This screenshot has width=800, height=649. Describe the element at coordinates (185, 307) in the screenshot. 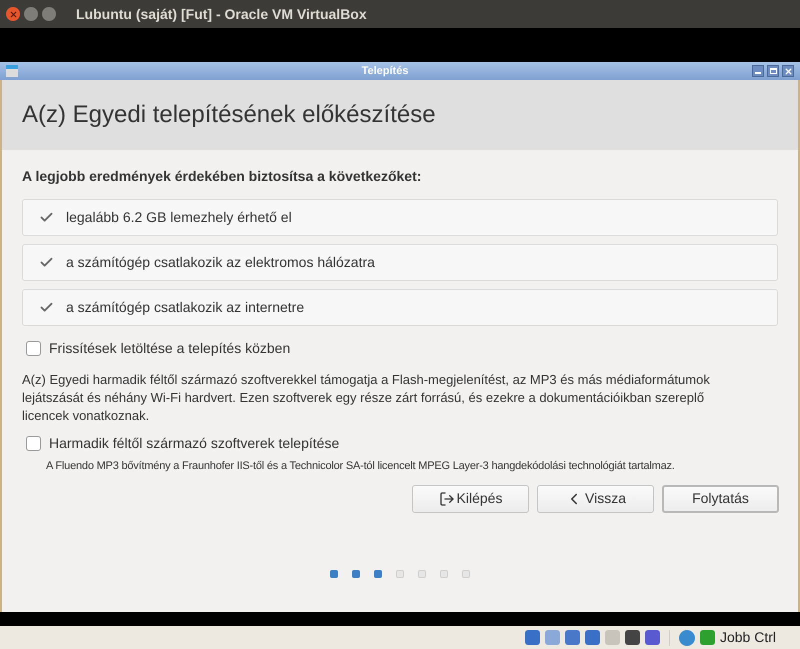

I see `requirement-label: a számítógép csatlakozik az internetre` at that location.